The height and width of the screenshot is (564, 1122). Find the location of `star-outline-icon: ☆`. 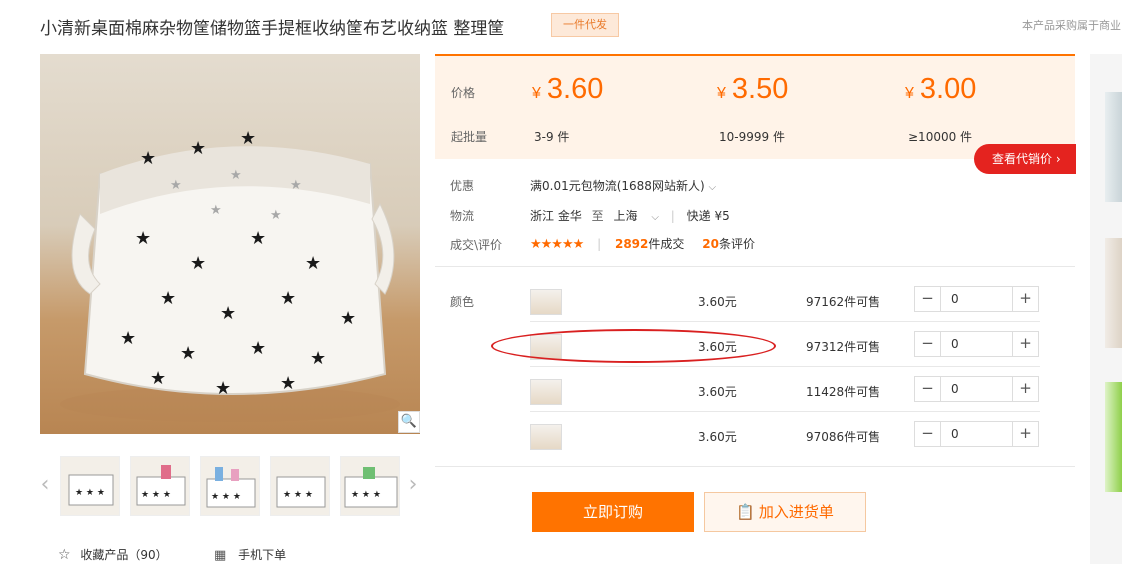

star-outline-icon: ☆ is located at coordinates (64, 555).